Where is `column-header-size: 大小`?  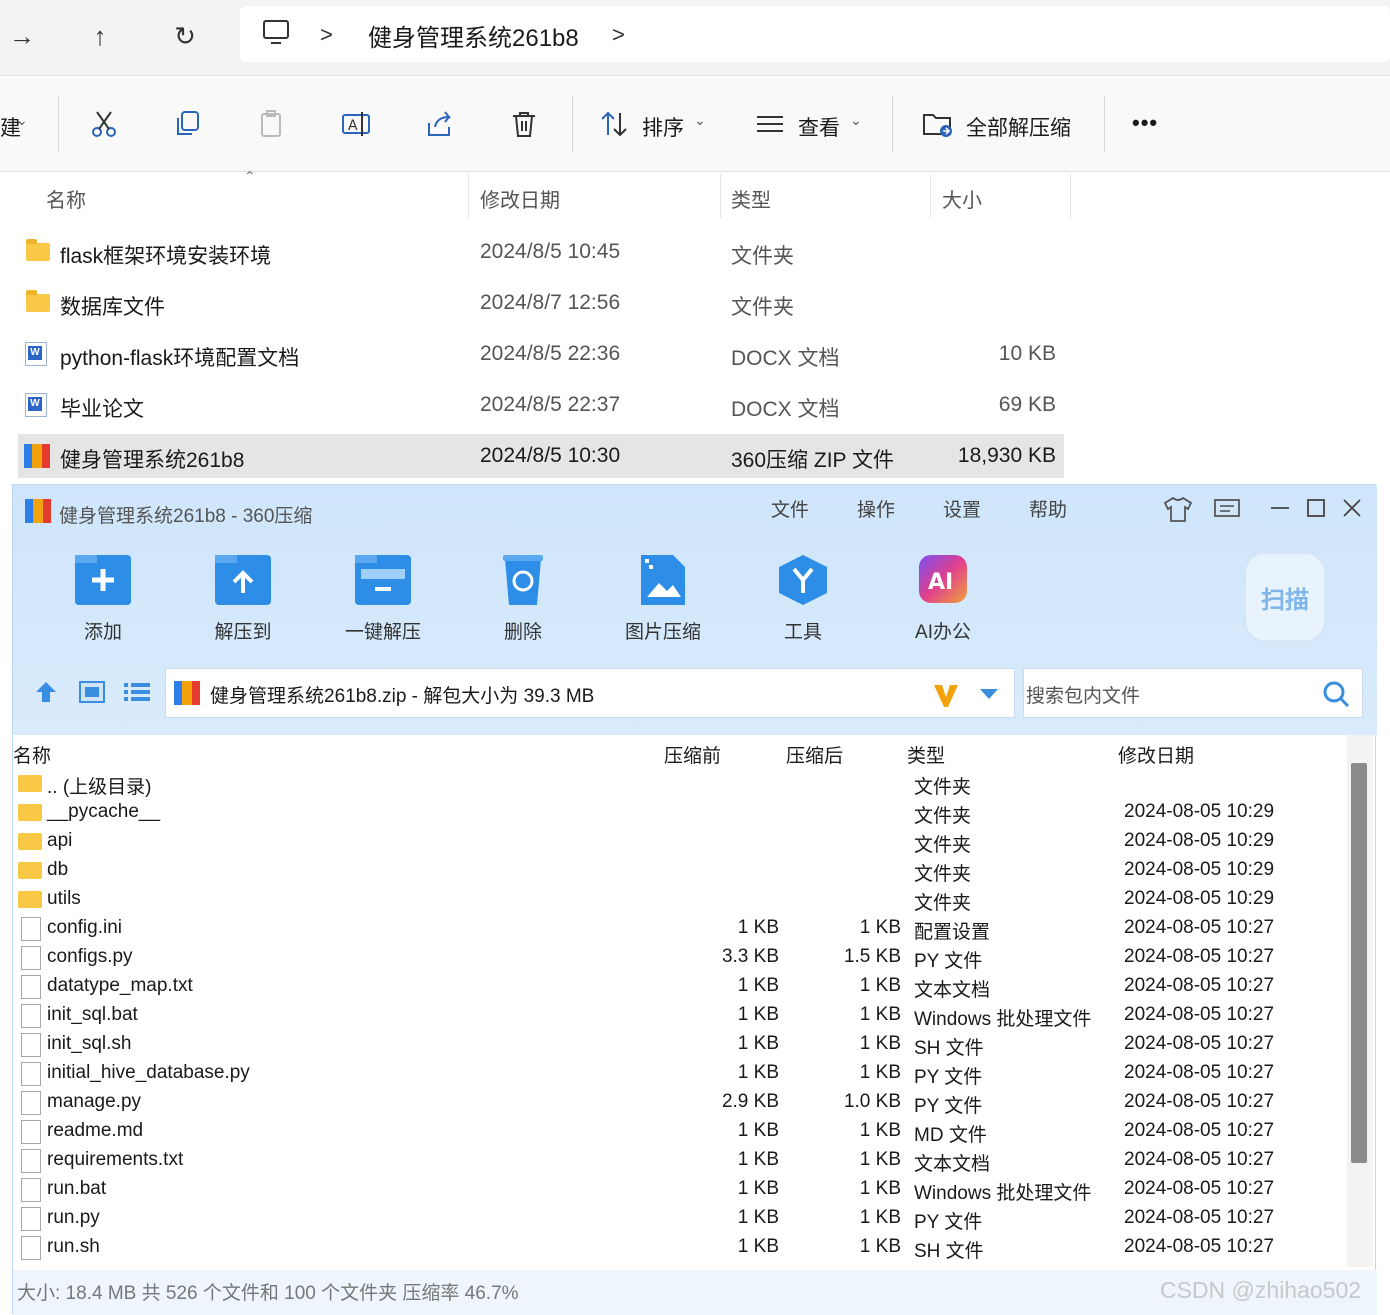 column-header-size: 大小 is located at coordinates (962, 198).